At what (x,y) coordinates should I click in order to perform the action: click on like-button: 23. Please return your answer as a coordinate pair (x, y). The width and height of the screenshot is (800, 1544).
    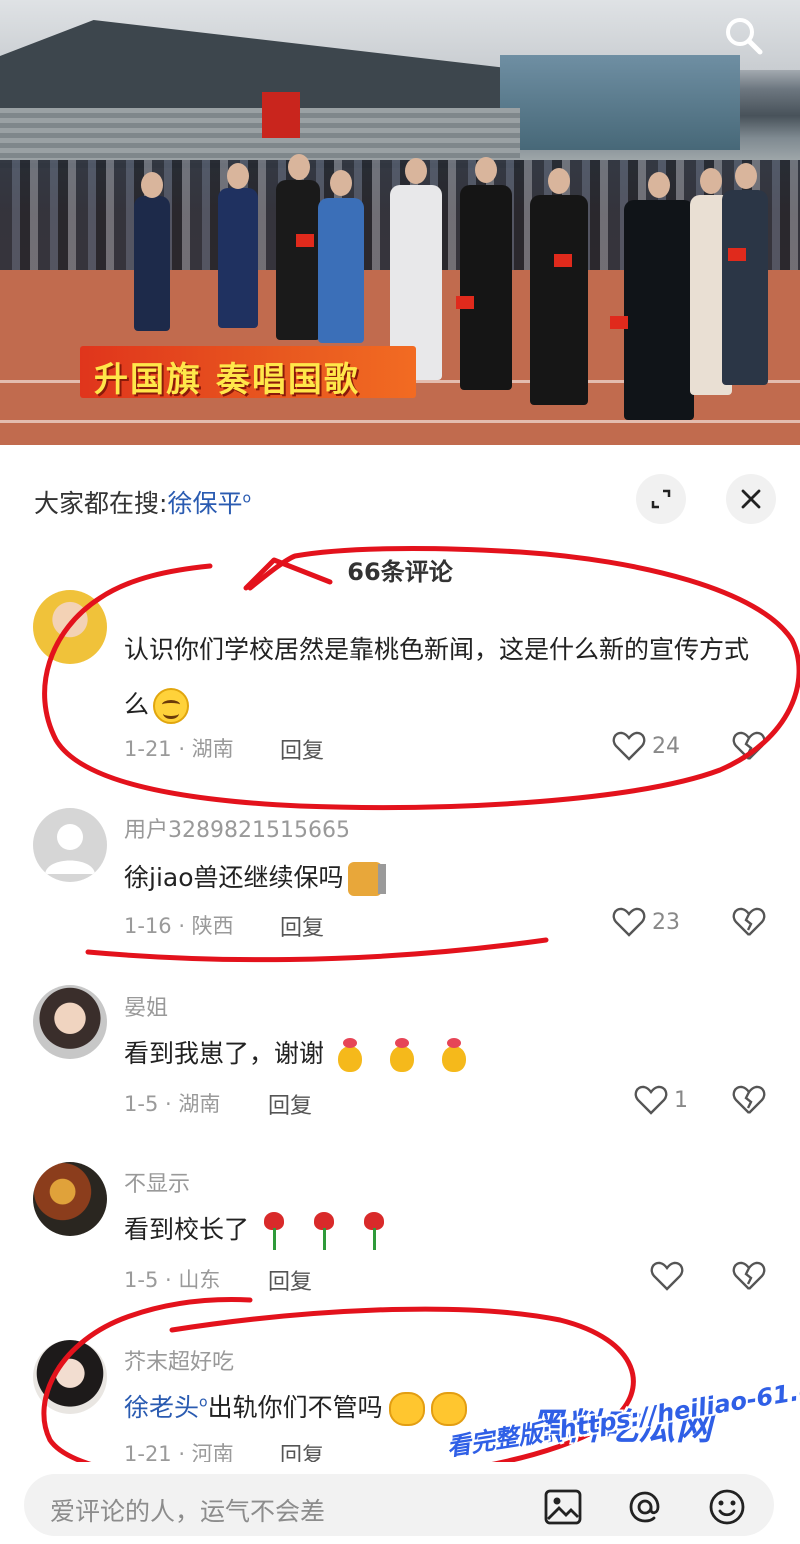
    Looking at the image, I should click on (646, 922).